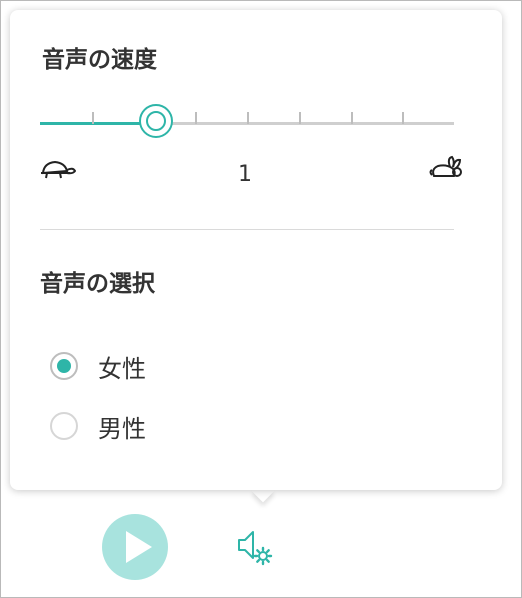 This screenshot has height=598, width=522. I want to click on male-radio, so click(64, 426).